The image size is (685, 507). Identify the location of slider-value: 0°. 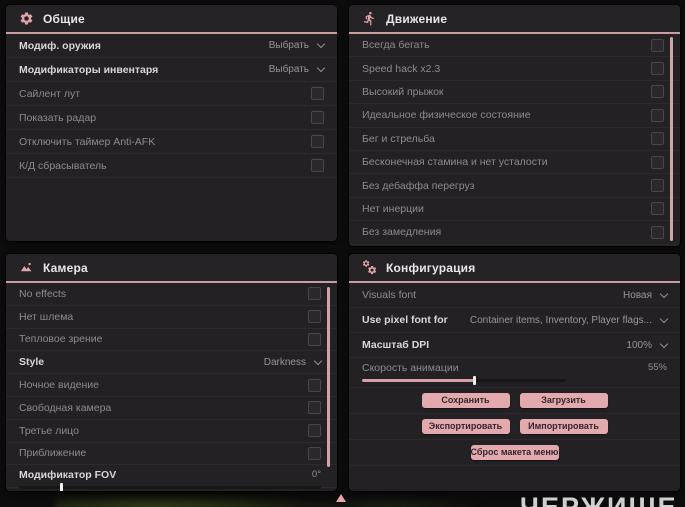
(316, 475).